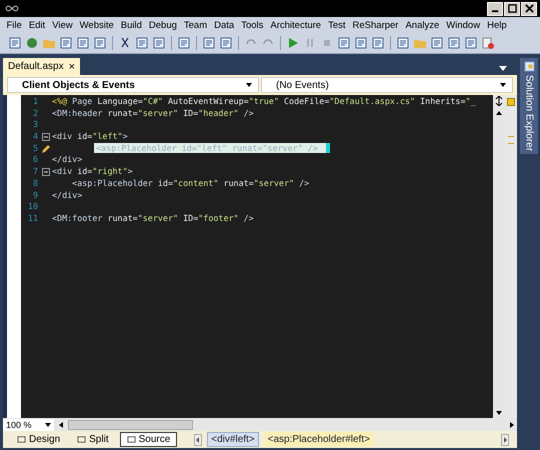 The image size is (540, 450). What do you see at coordinates (387, 85) in the screenshot?
I see `dropdown: (No Events)` at bounding box center [387, 85].